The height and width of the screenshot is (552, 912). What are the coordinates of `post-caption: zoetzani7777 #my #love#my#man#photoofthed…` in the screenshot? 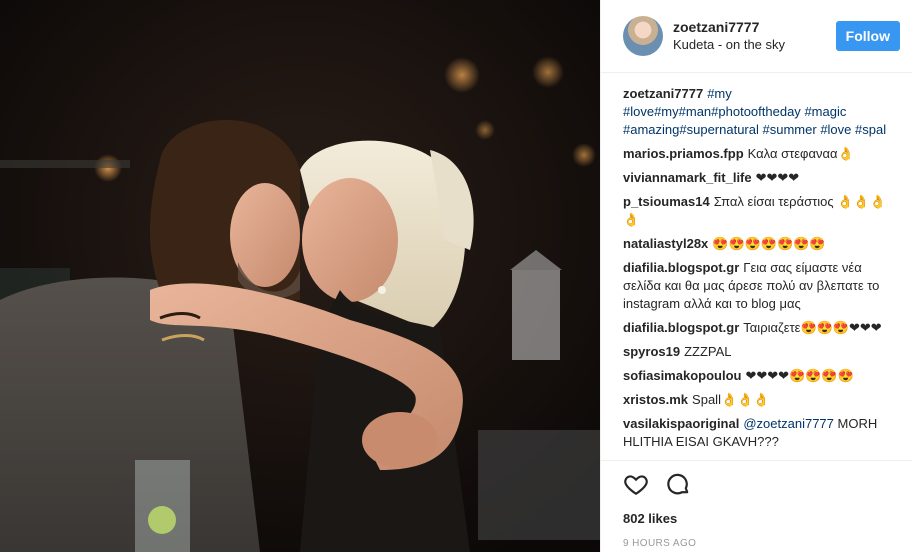 It's located at (760, 112).